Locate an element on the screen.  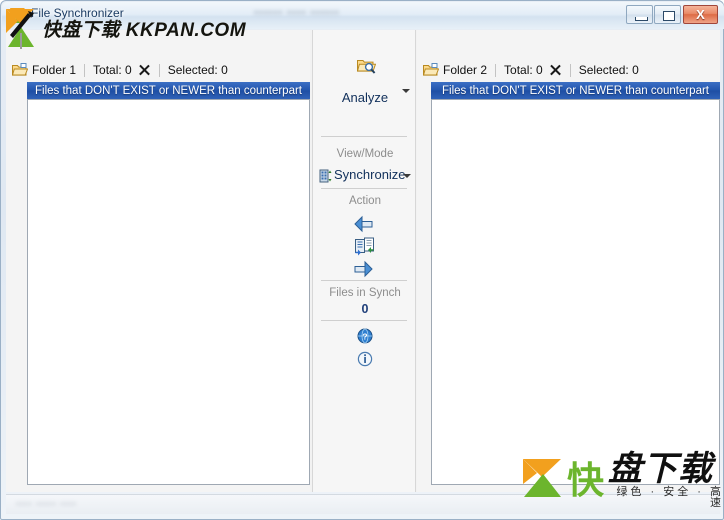
folder-left-toolbar: Folder 1 Total: 0 Selected: 0 is located at coordinates (158, 70).